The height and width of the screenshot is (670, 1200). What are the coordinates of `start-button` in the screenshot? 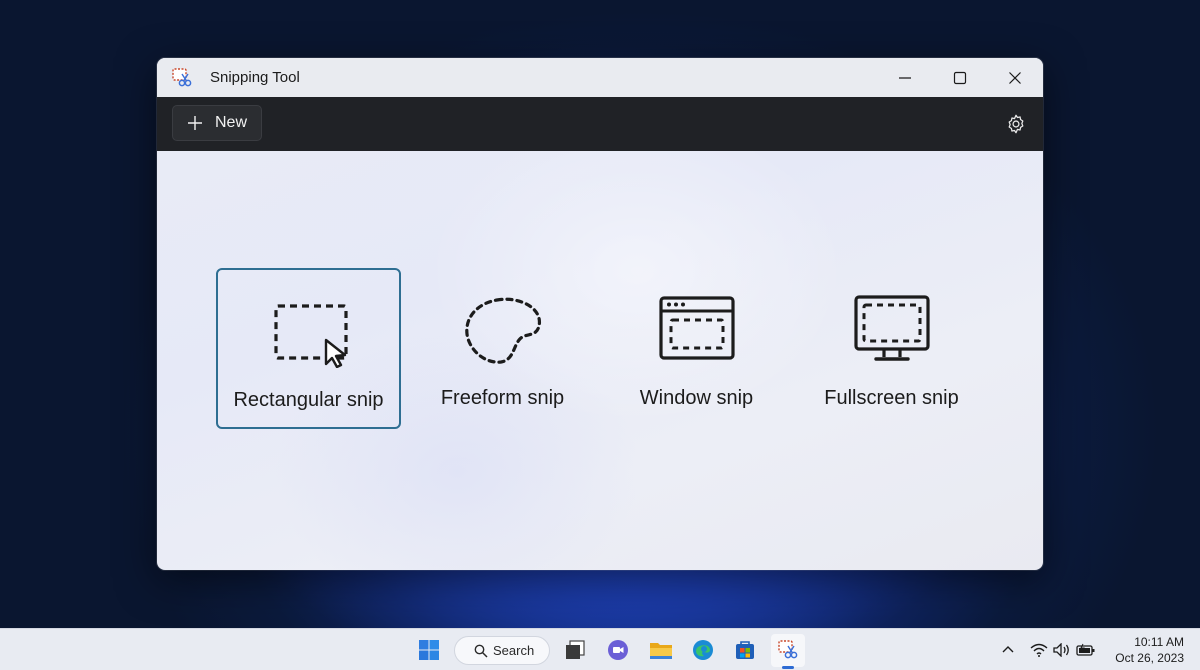 It's located at (429, 650).